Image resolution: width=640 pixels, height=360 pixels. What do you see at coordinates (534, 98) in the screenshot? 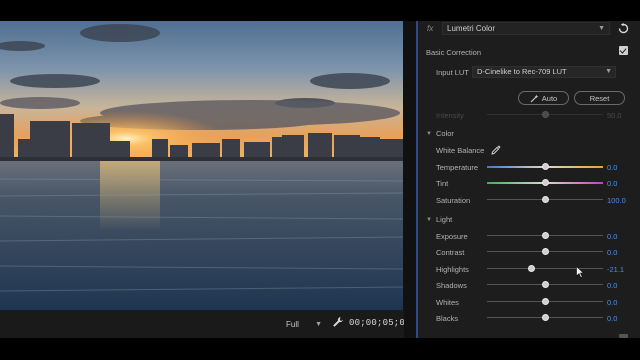
I see `magic-wand-icon` at bounding box center [534, 98].